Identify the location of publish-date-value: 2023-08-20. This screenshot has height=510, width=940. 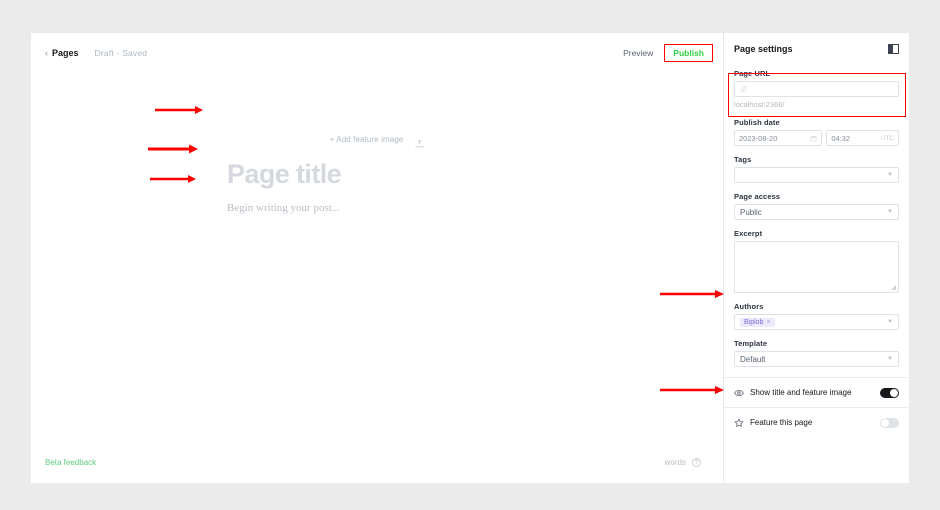
(758, 138).